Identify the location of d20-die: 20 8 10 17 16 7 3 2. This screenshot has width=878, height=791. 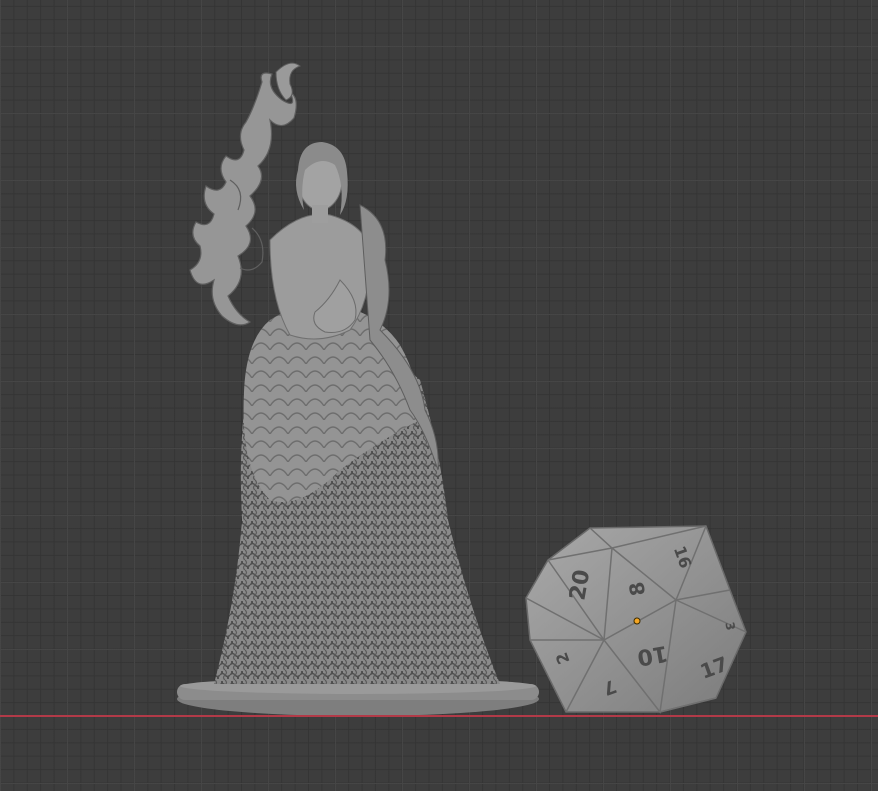
(636, 619).